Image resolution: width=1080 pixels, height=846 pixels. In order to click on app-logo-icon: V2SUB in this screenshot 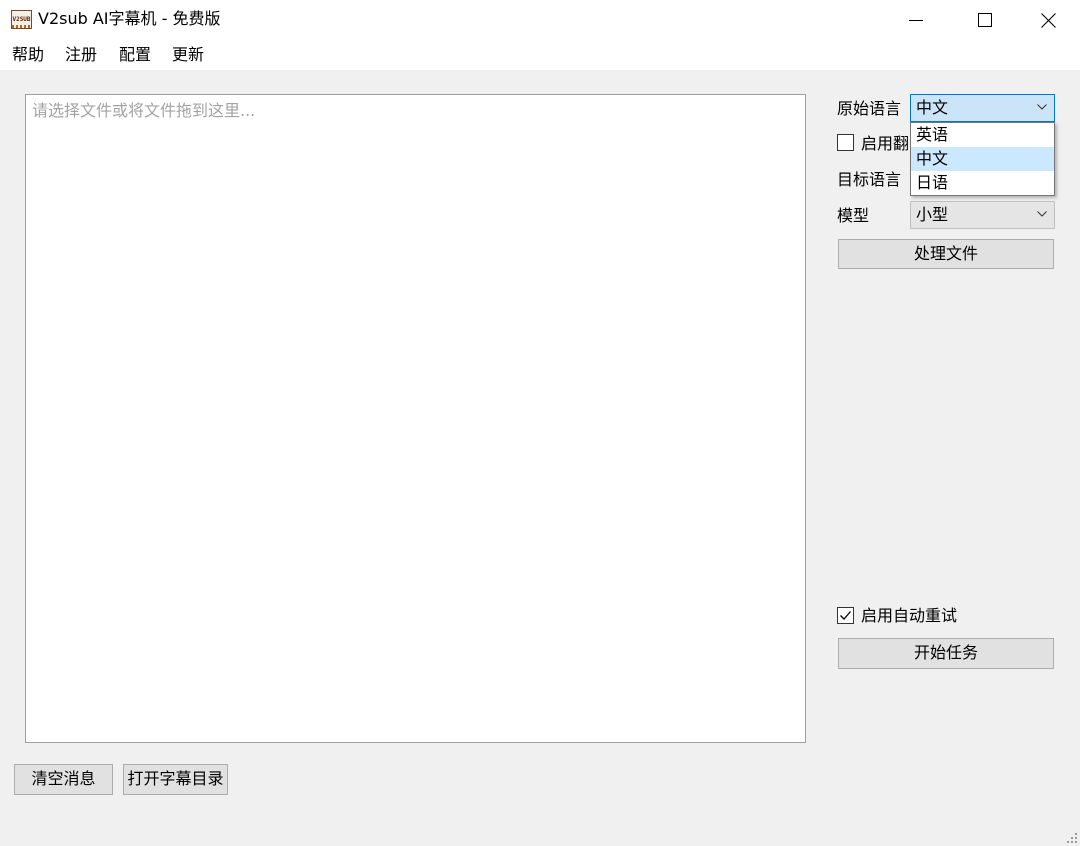, I will do `click(21, 19)`.